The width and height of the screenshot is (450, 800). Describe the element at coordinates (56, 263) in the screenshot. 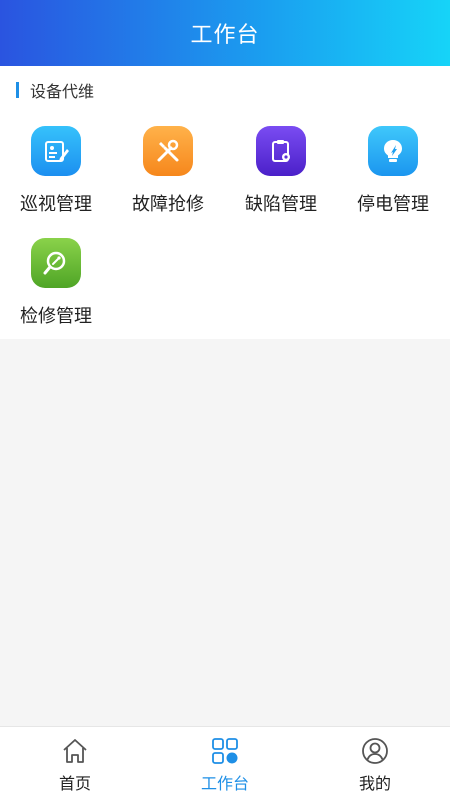

I see `maintenance-search-icon` at that location.